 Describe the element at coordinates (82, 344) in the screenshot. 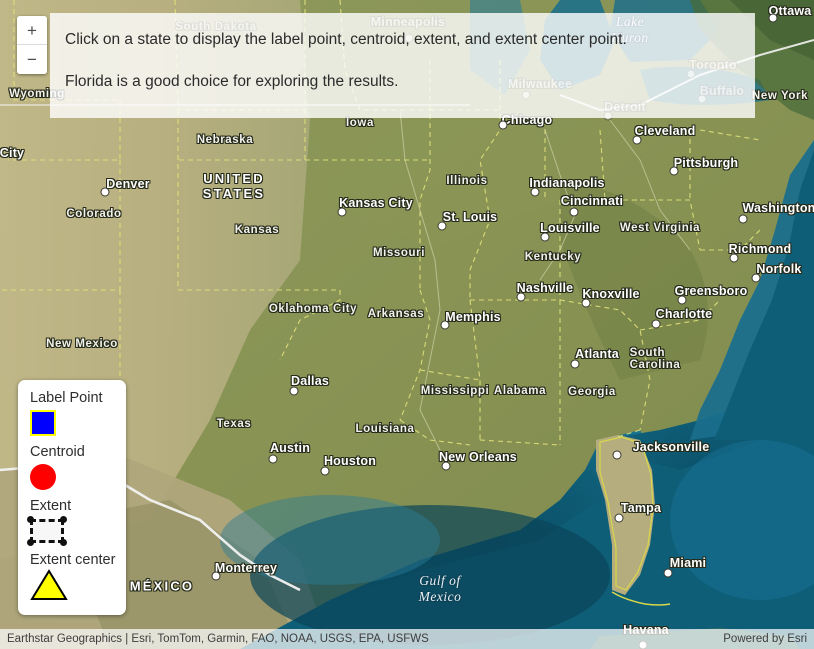

I see `map-label-state: New Mexico` at that location.